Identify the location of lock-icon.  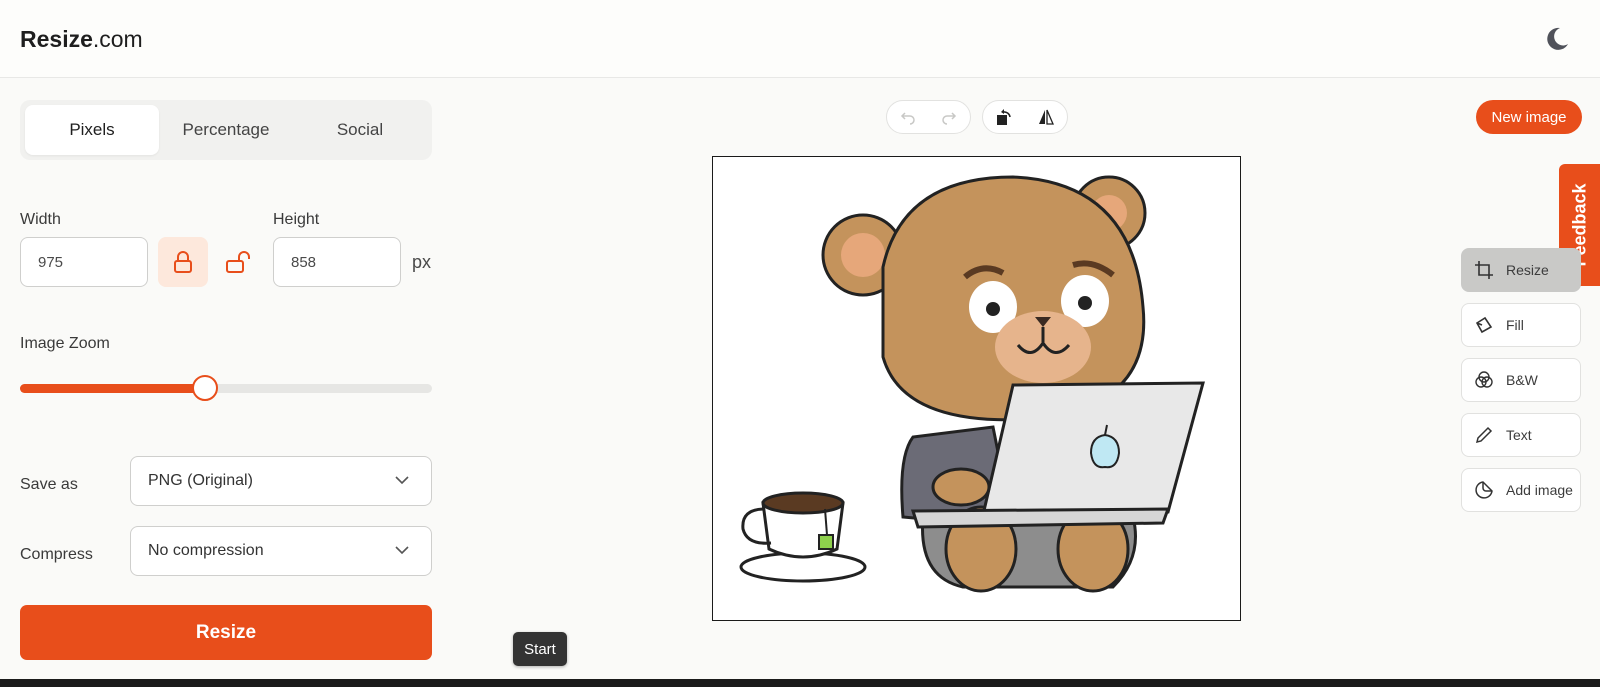
(183, 262).